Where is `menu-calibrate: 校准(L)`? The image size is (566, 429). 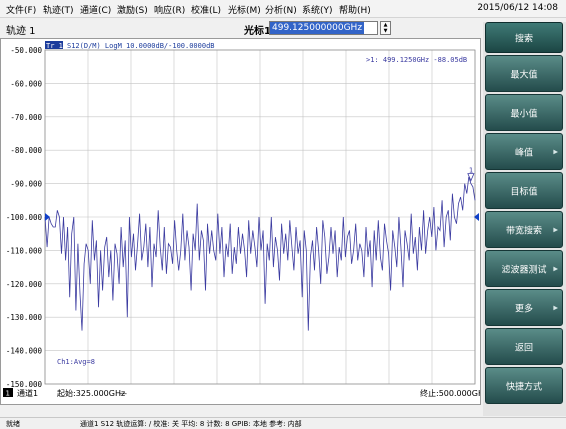
menu-calibrate: 校准(L) is located at coordinates (206, 9).